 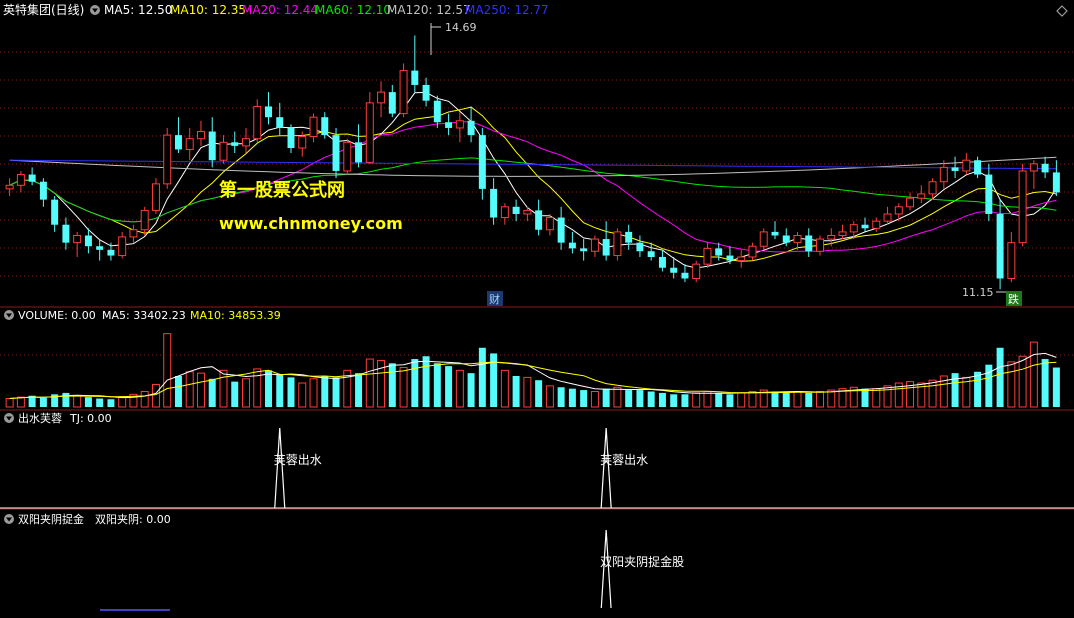 I want to click on signal2-value: 双阳夹阴: 0.00, so click(x=133, y=519).